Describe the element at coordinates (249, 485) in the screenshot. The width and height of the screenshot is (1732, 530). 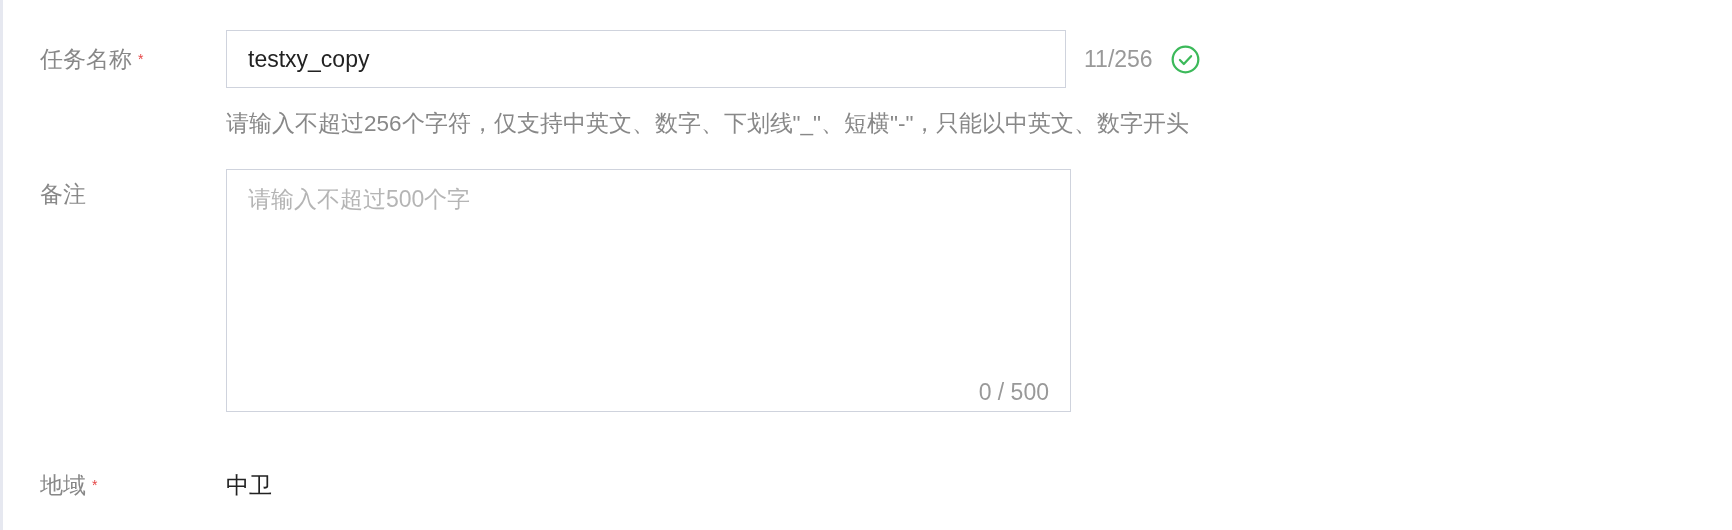
I see `region-value: 中卫` at that location.